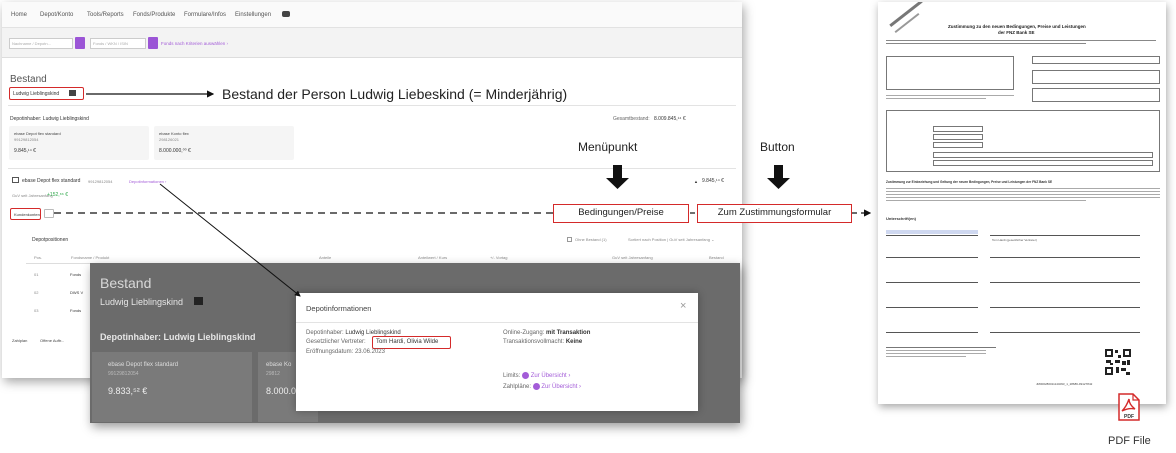 Image resolution: width=1176 pixels, height=453 pixels. What do you see at coordinates (950, 73) in the screenshot?
I see `pdf-depot-box` at bounding box center [950, 73].